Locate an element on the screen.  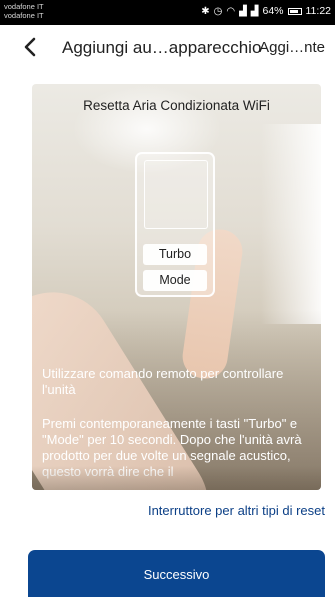
carrier-info: vodafone IT vodafone IT is located at coordinates (24, 11).